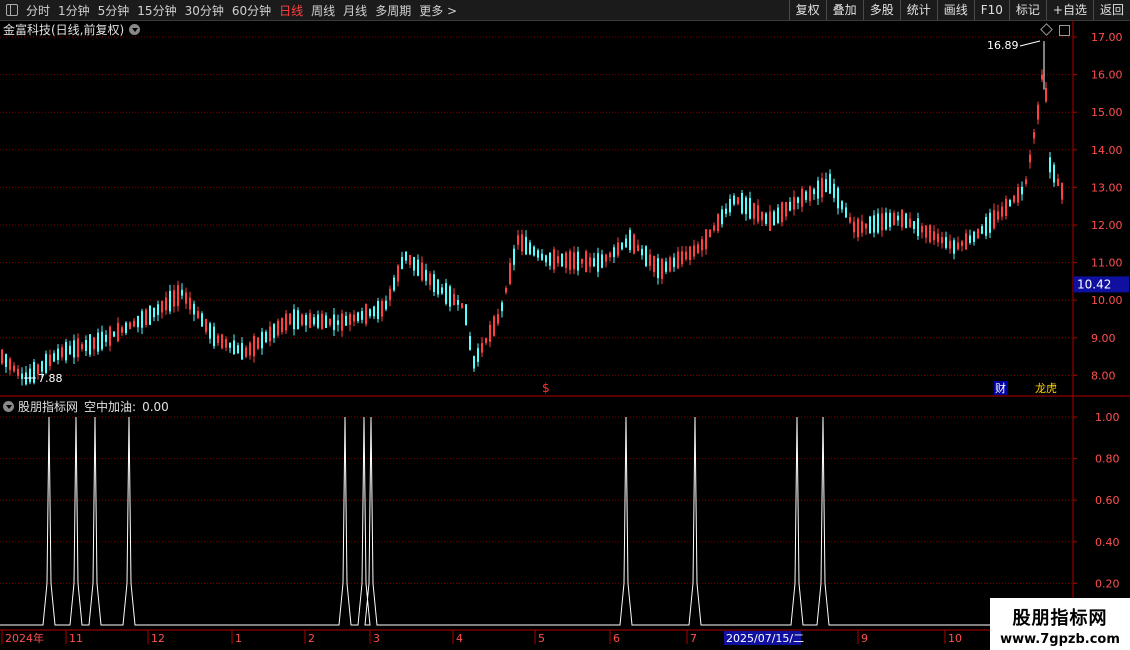  Describe the element at coordinates (155, 406) in the screenshot. I see `indicator-series-value: 0.00` at that location.